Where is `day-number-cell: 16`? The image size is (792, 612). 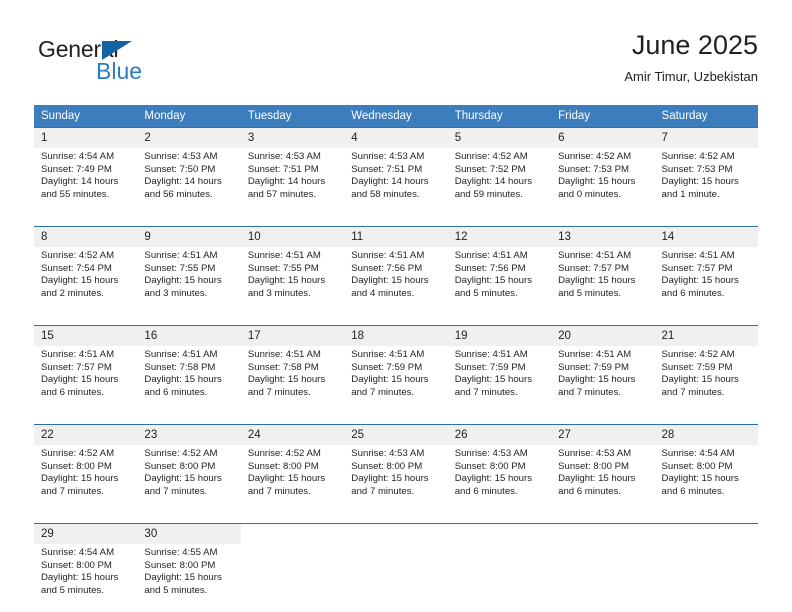
day-number-cell: 16 is located at coordinates (189, 335).